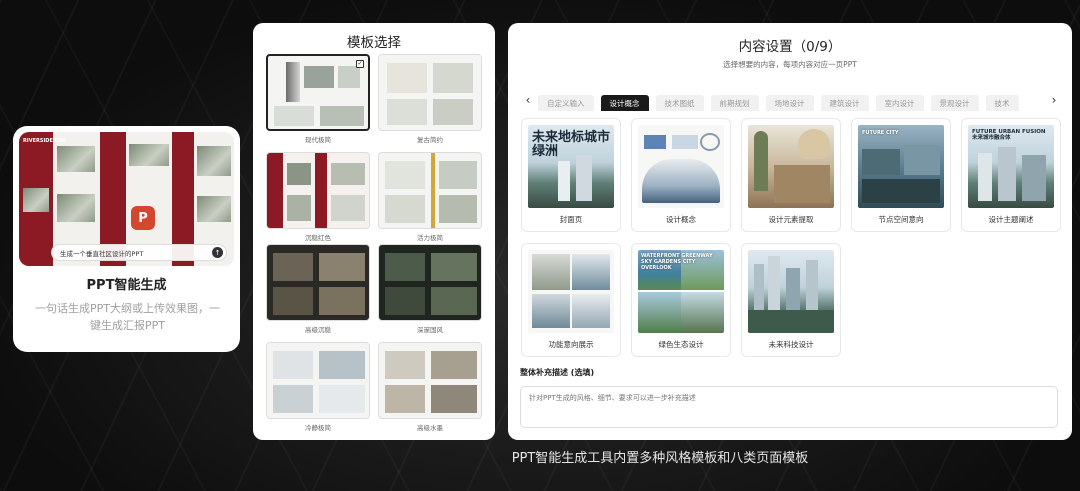  I want to click on card-overlay-text: FUTURE URBAN FUSION 未来城市融合体, so click(1009, 135).